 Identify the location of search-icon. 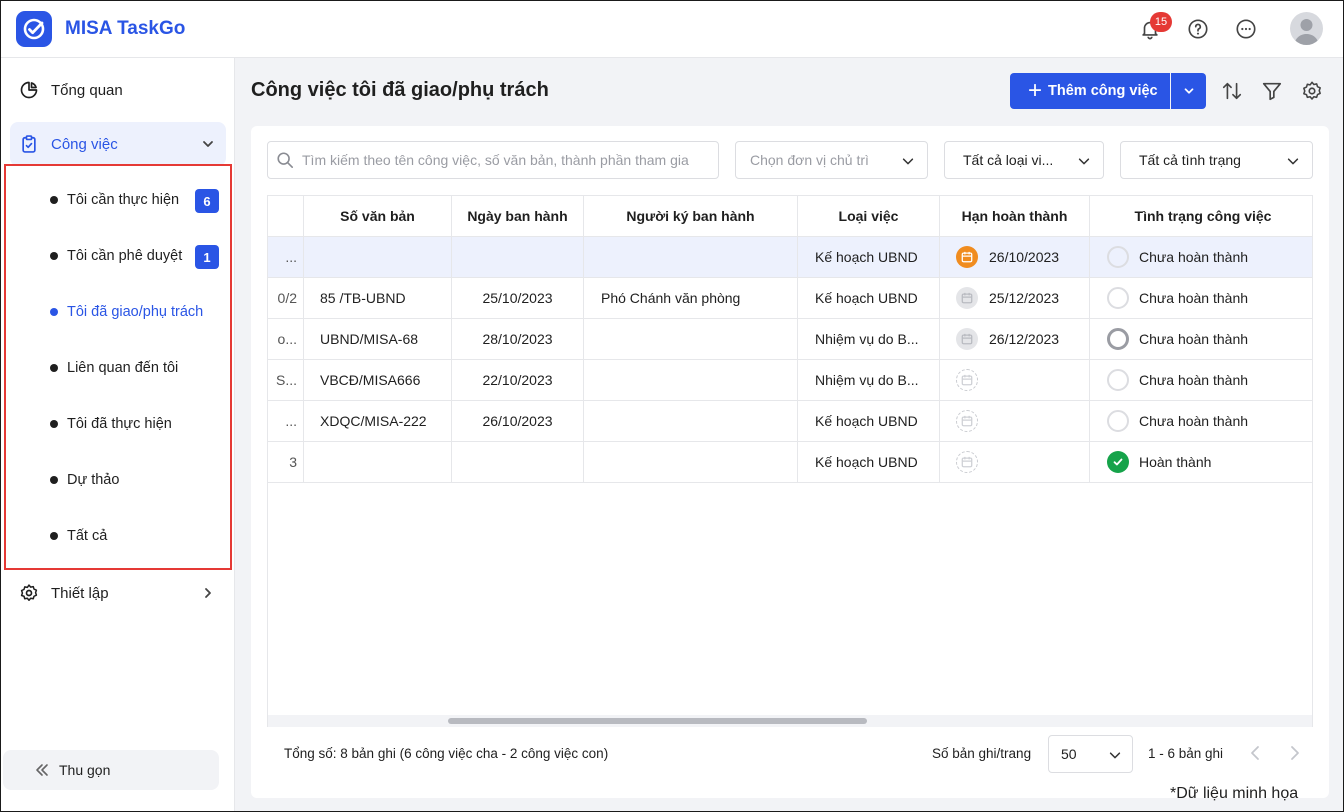
(285, 160).